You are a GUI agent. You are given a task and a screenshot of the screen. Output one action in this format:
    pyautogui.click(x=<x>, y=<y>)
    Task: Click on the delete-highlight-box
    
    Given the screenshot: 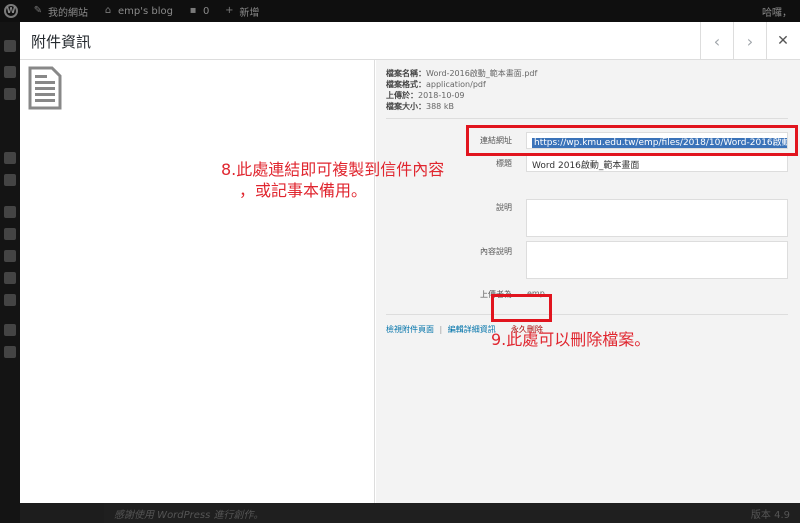 What is the action you would take?
    pyautogui.click(x=521, y=308)
    